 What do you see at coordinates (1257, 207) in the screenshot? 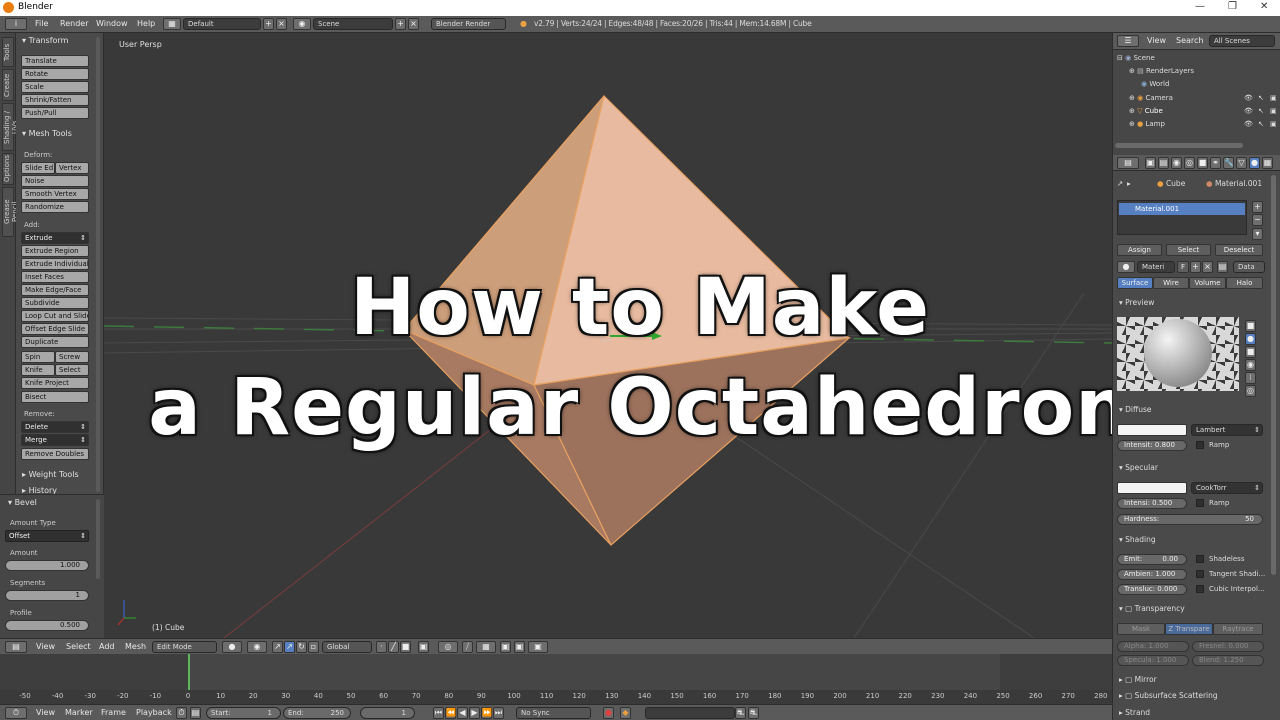
I see `add-slot-button: +` at bounding box center [1257, 207].